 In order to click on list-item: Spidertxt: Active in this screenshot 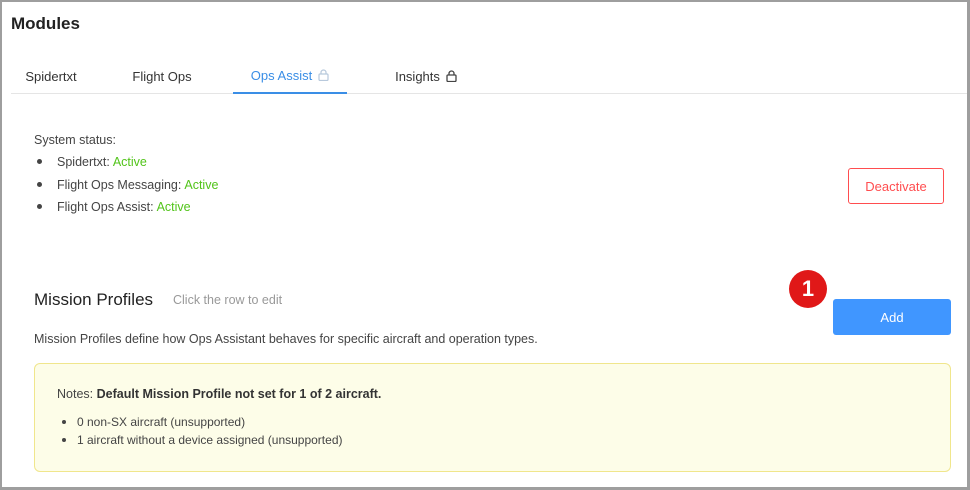, I will do `click(126, 164)`.